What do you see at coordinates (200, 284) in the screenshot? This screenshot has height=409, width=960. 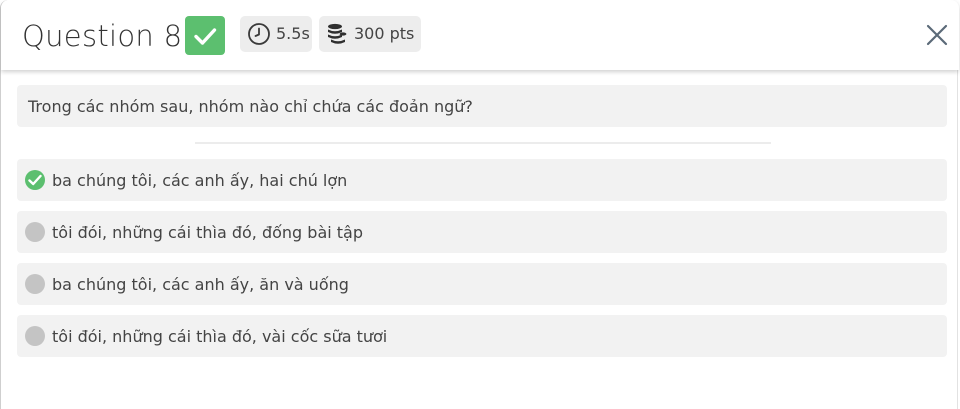 I see `option-label: ba chúng tôi, các anh ấy, ăn và uống` at bounding box center [200, 284].